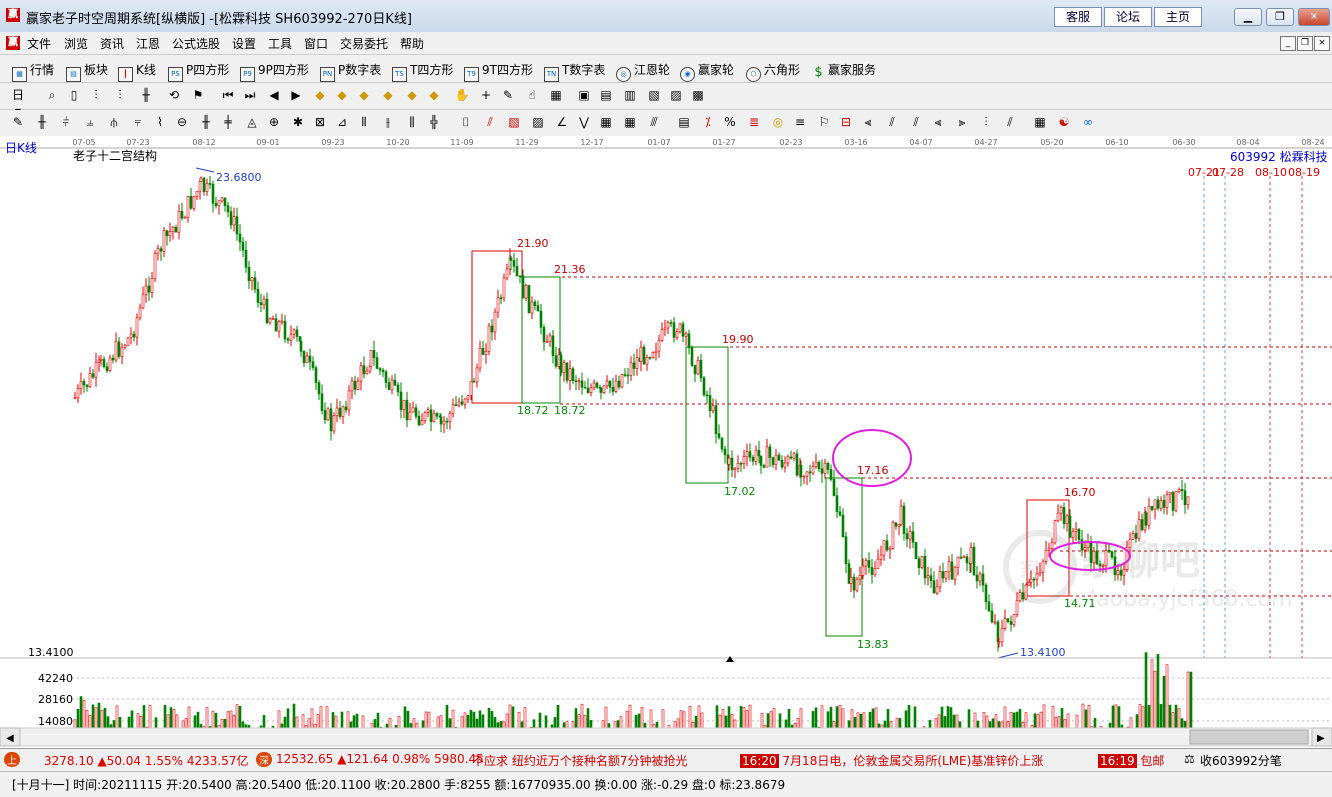  I want to click on fork-icon: ⫛, so click(114, 122).